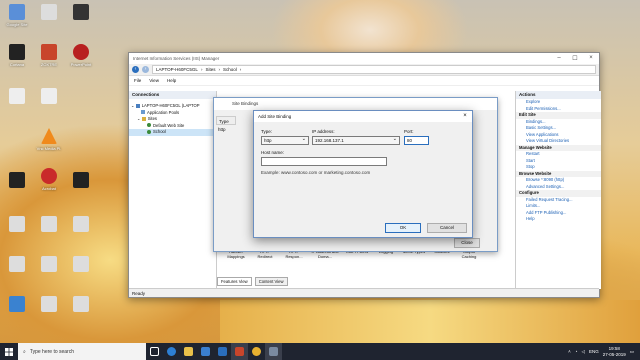  Describe the element at coordinates (273, 351) in the screenshot. I see `iis-manager-icon` at that location.